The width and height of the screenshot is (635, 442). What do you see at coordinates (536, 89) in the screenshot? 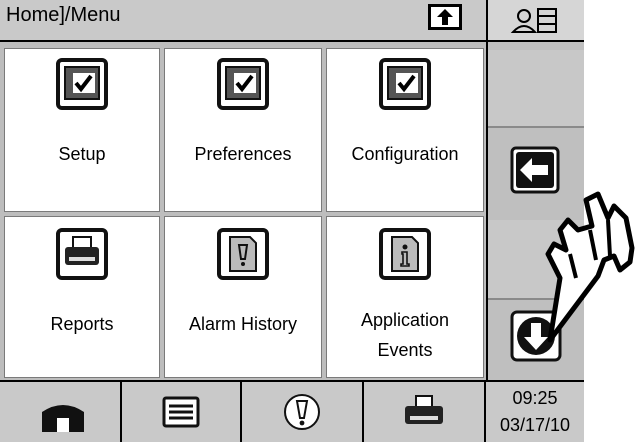
I see `side-blank-top` at bounding box center [536, 89].